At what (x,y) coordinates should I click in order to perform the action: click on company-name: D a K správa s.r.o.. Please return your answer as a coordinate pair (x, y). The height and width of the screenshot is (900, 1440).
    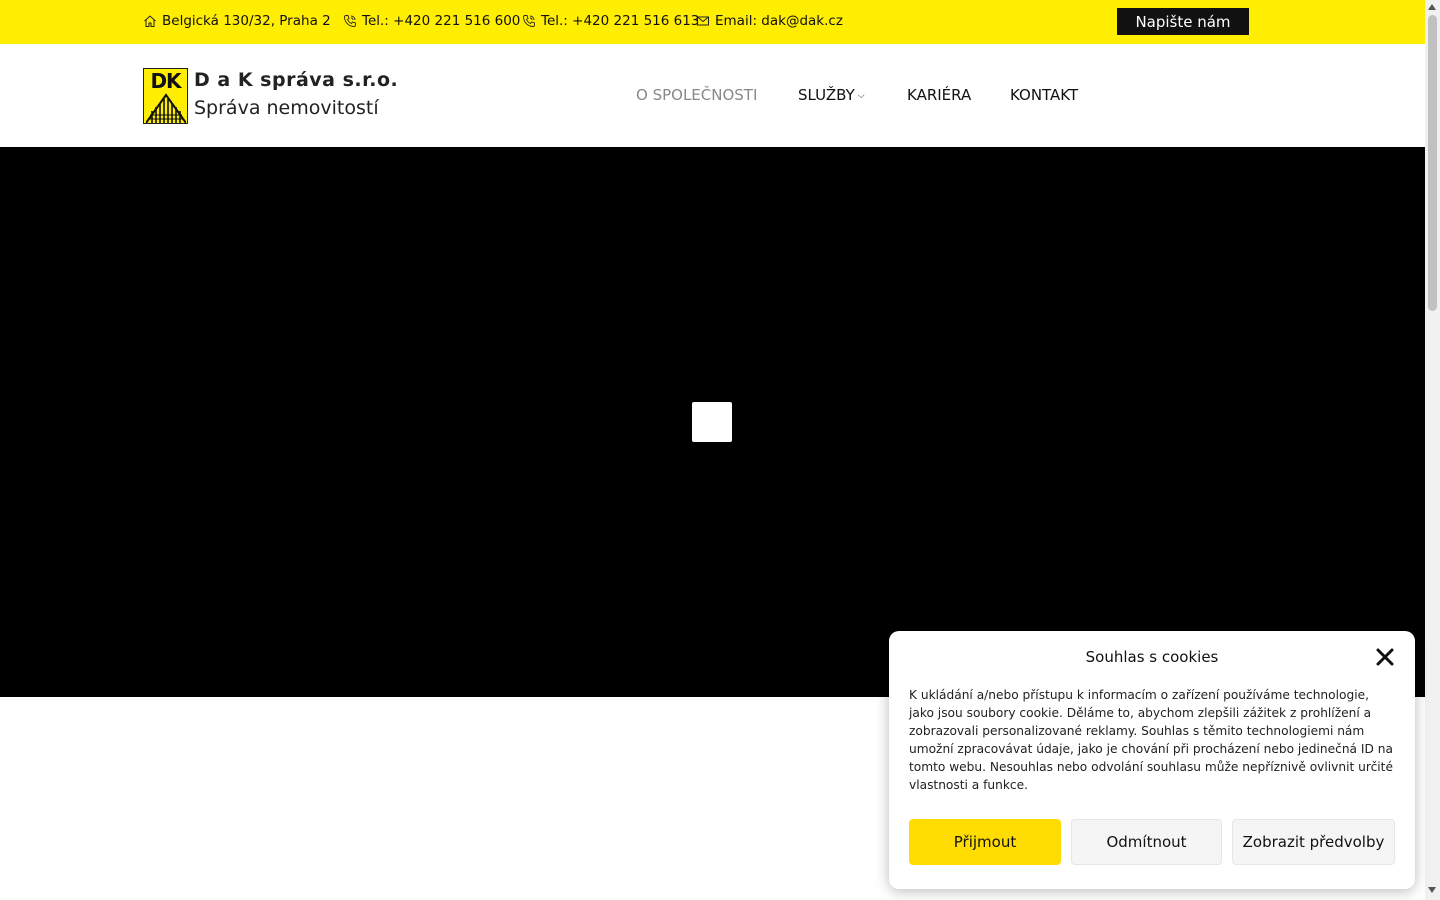
    Looking at the image, I should click on (296, 80).